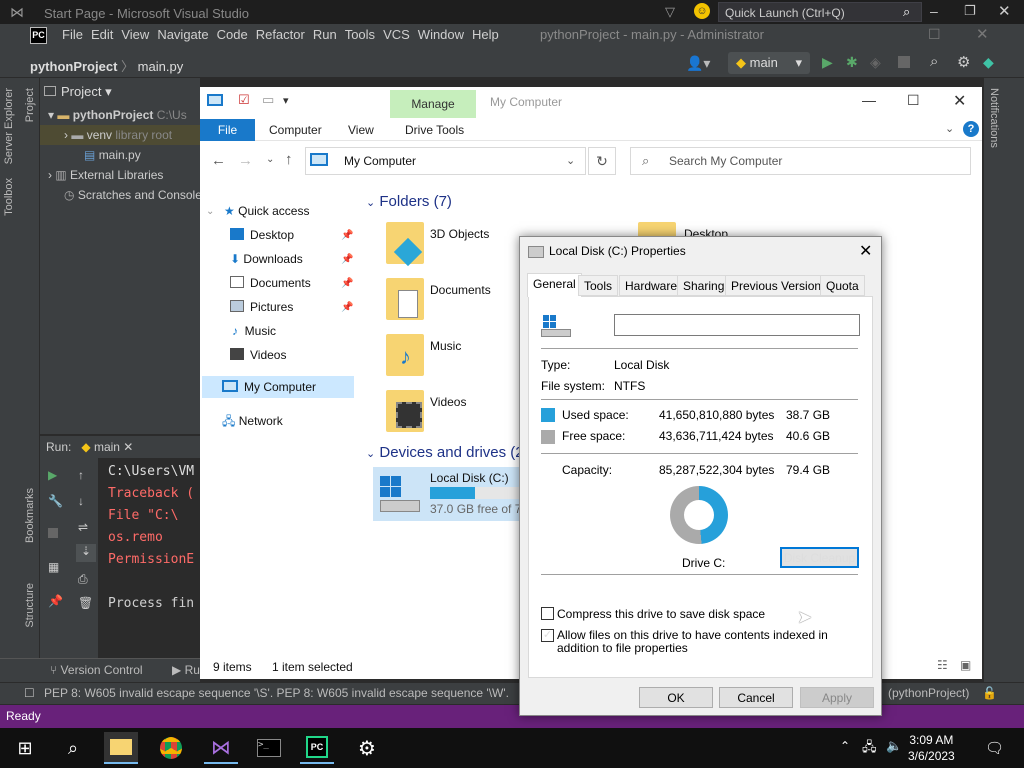  I want to click on collapse-icon: ⌄, so click(210, 211).